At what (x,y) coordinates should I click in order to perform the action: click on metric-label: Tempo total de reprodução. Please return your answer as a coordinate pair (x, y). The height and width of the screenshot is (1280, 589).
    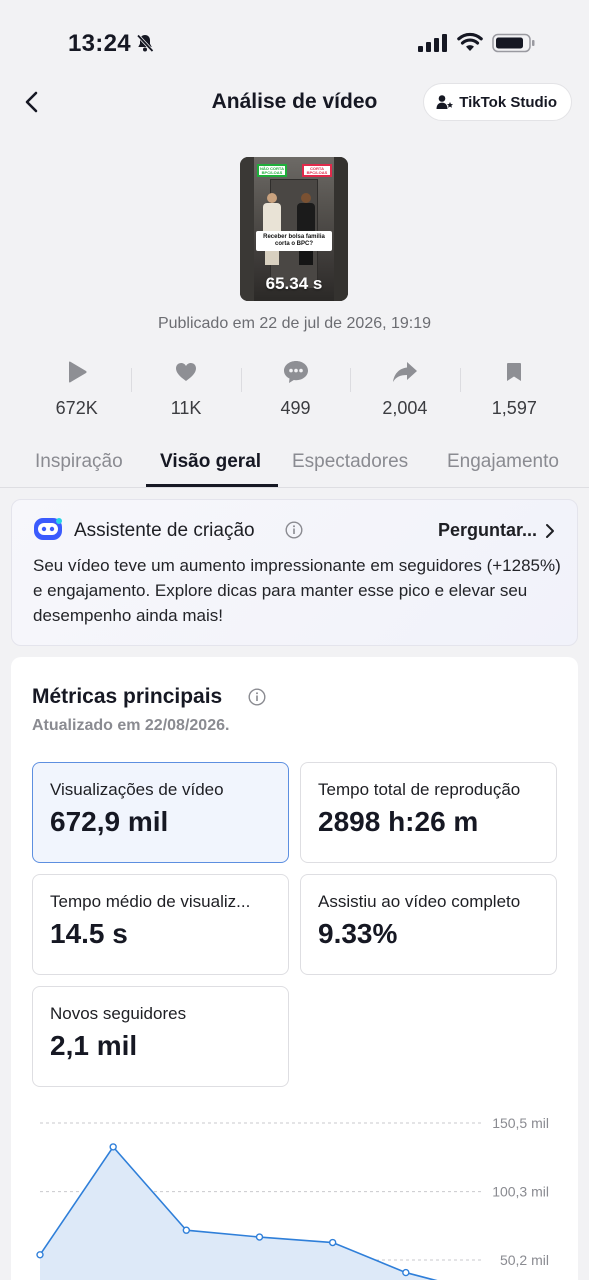
    Looking at the image, I should click on (419, 789).